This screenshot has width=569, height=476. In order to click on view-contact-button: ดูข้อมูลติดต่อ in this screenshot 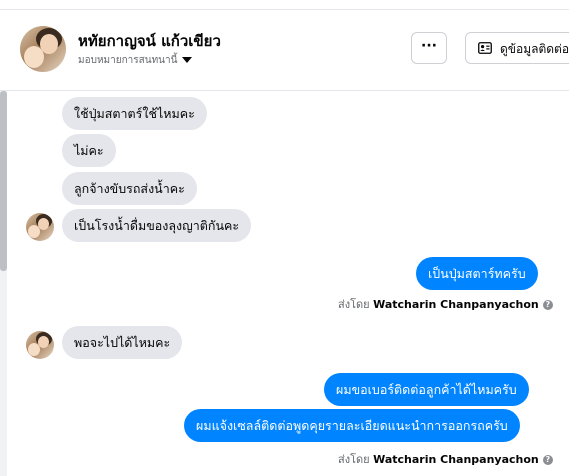, I will do `click(517, 48)`.